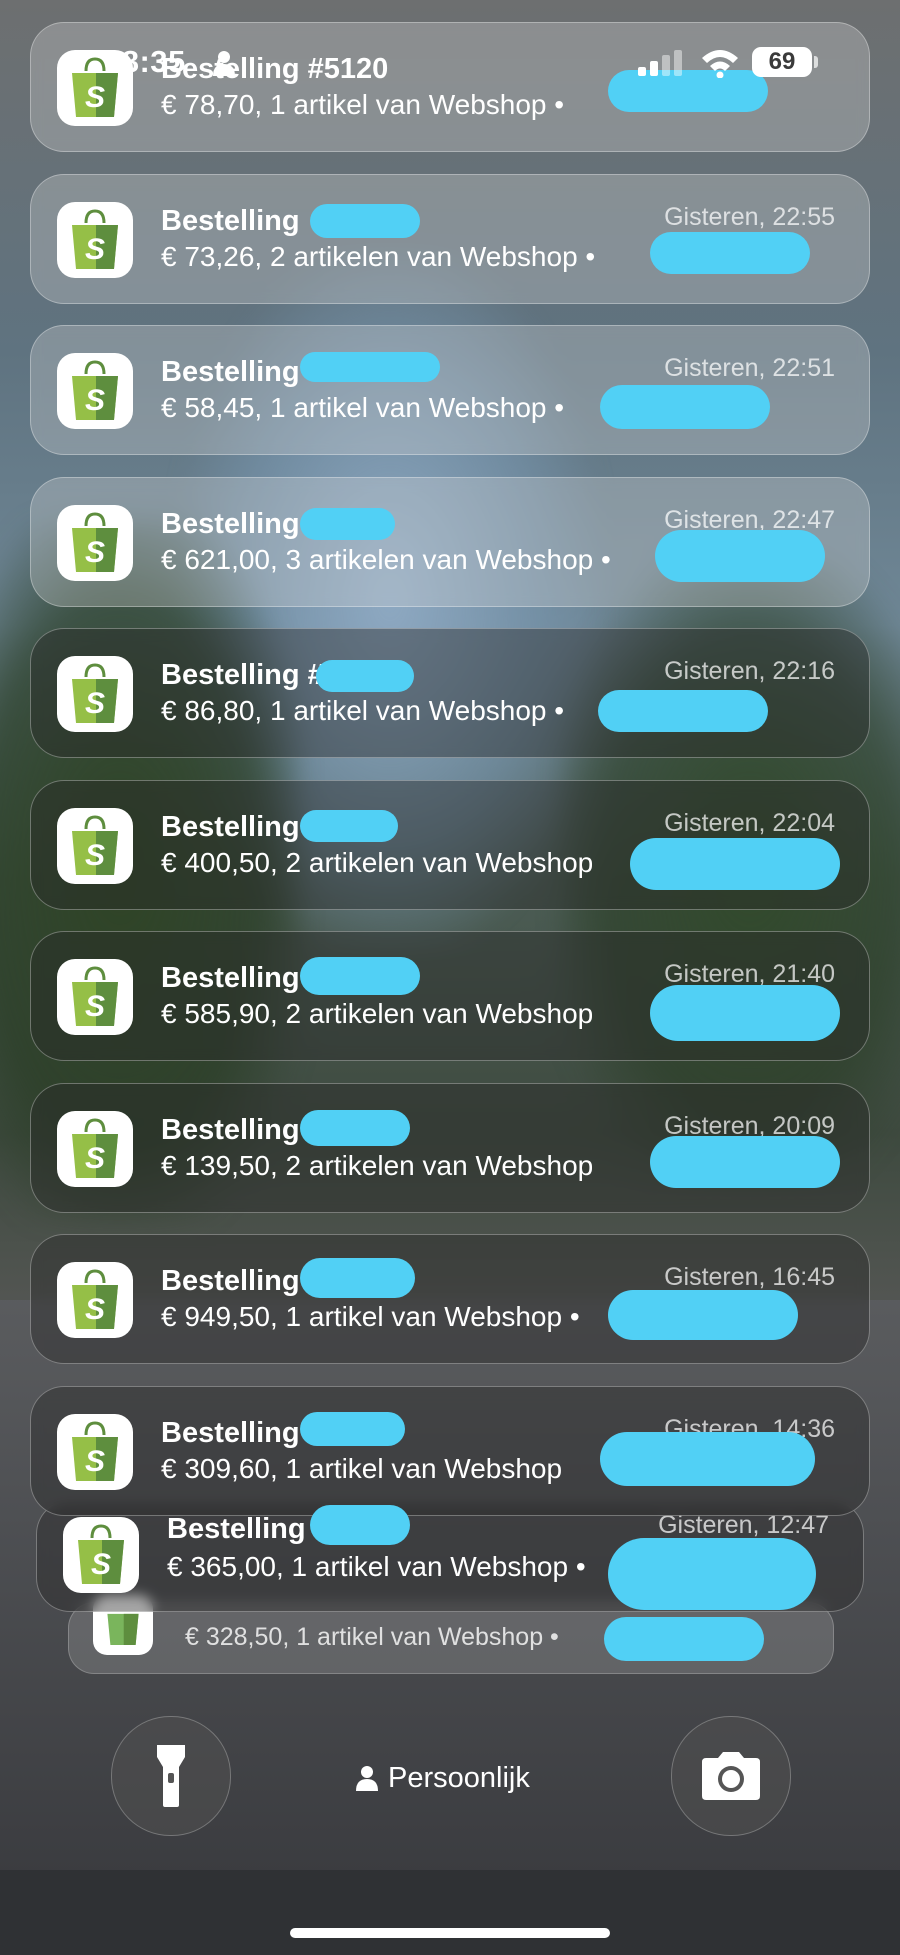  Describe the element at coordinates (386, 559) in the screenshot. I see `notification-body: € 621,00, 3 artikelen van Webshop •` at that location.